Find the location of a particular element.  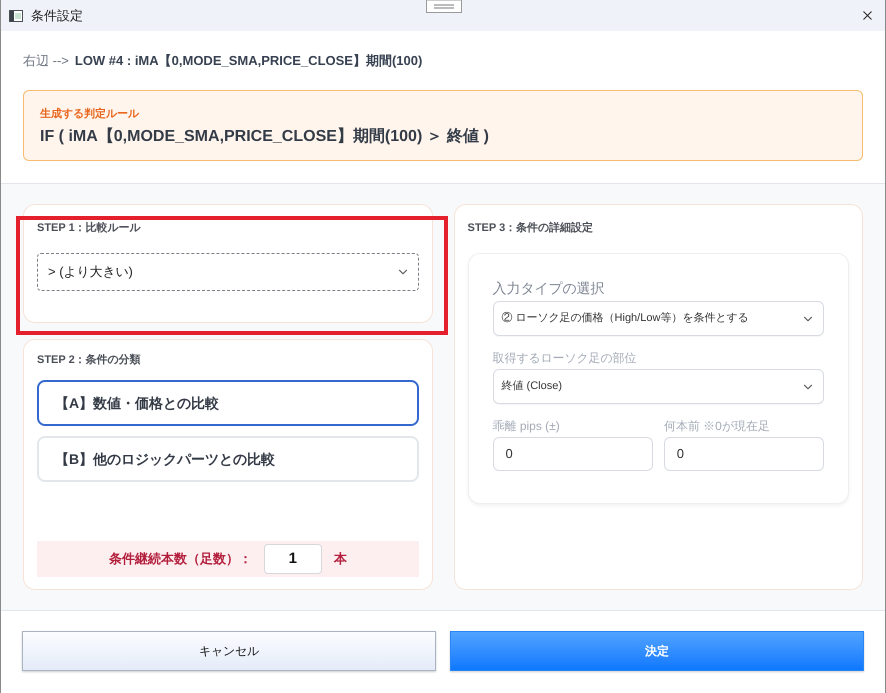

field-label: 何本前 ※0が現在足 is located at coordinates (717, 426).